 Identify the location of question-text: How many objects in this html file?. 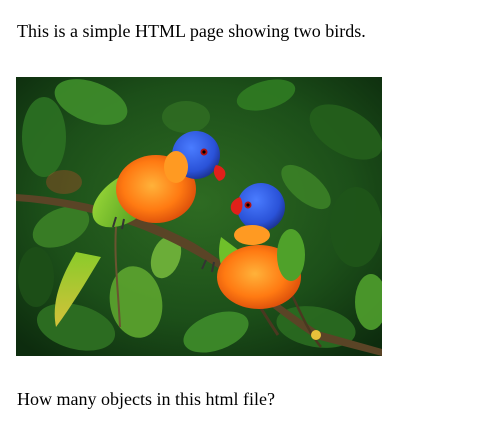
(146, 399).